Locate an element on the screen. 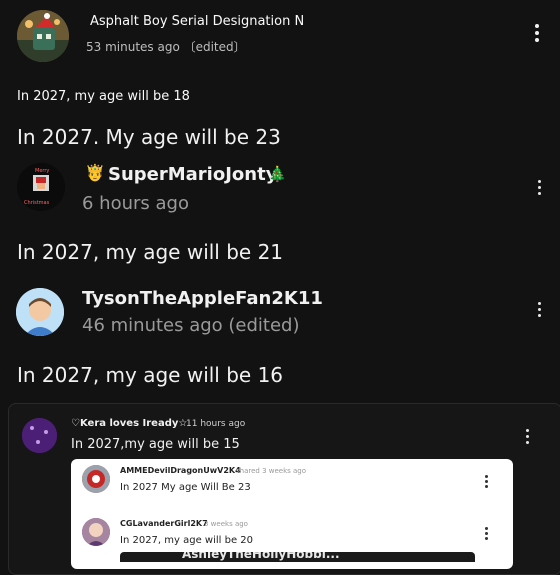  comment-text: In 2027, my age will be 21 is located at coordinates (150, 252).